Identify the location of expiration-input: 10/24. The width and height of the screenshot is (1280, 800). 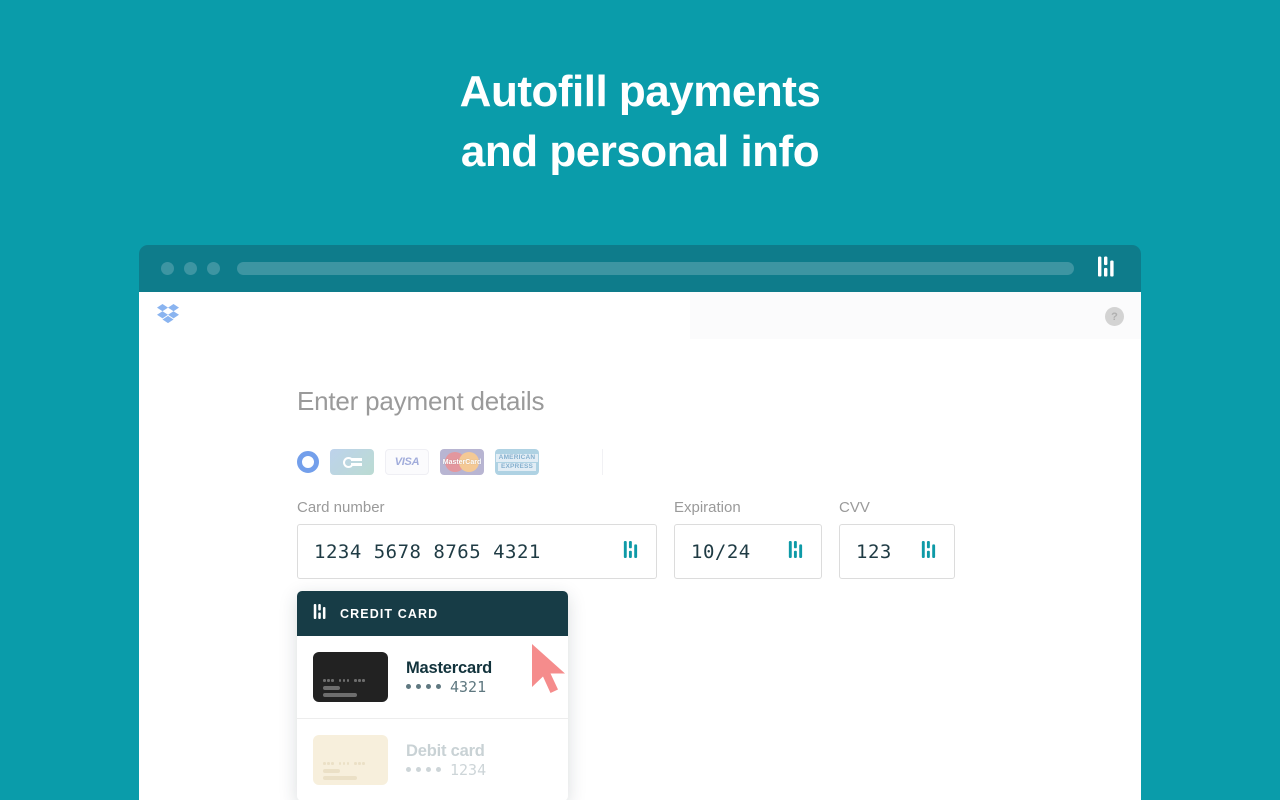
(748, 551).